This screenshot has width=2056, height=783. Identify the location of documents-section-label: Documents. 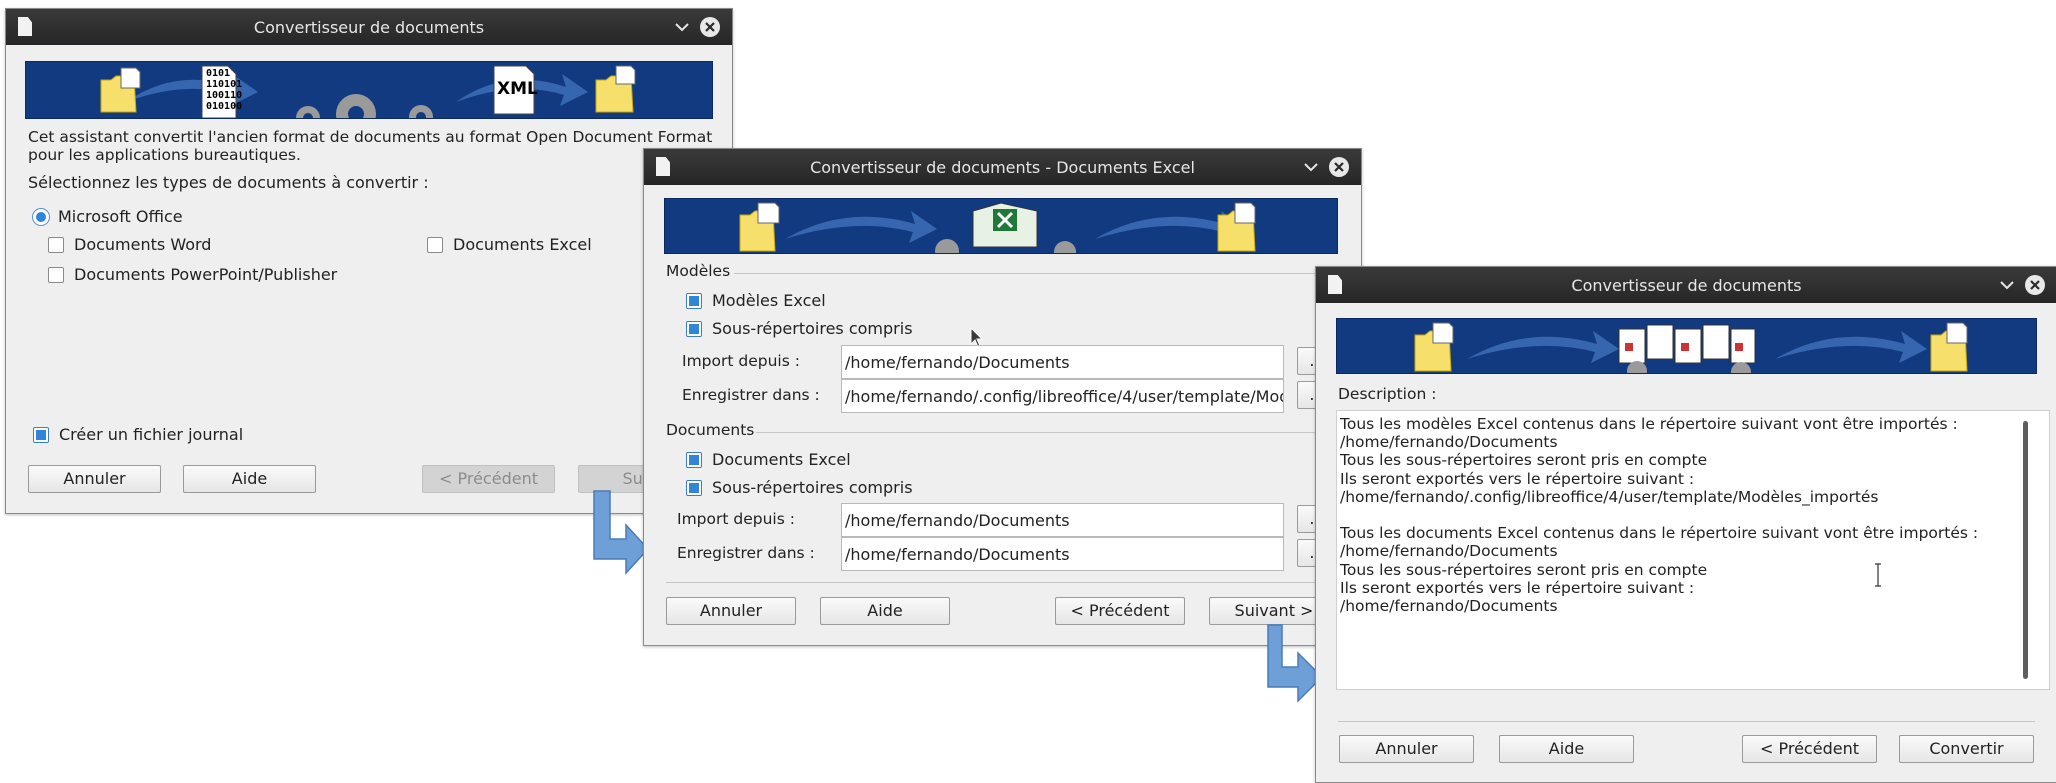
(710, 430).